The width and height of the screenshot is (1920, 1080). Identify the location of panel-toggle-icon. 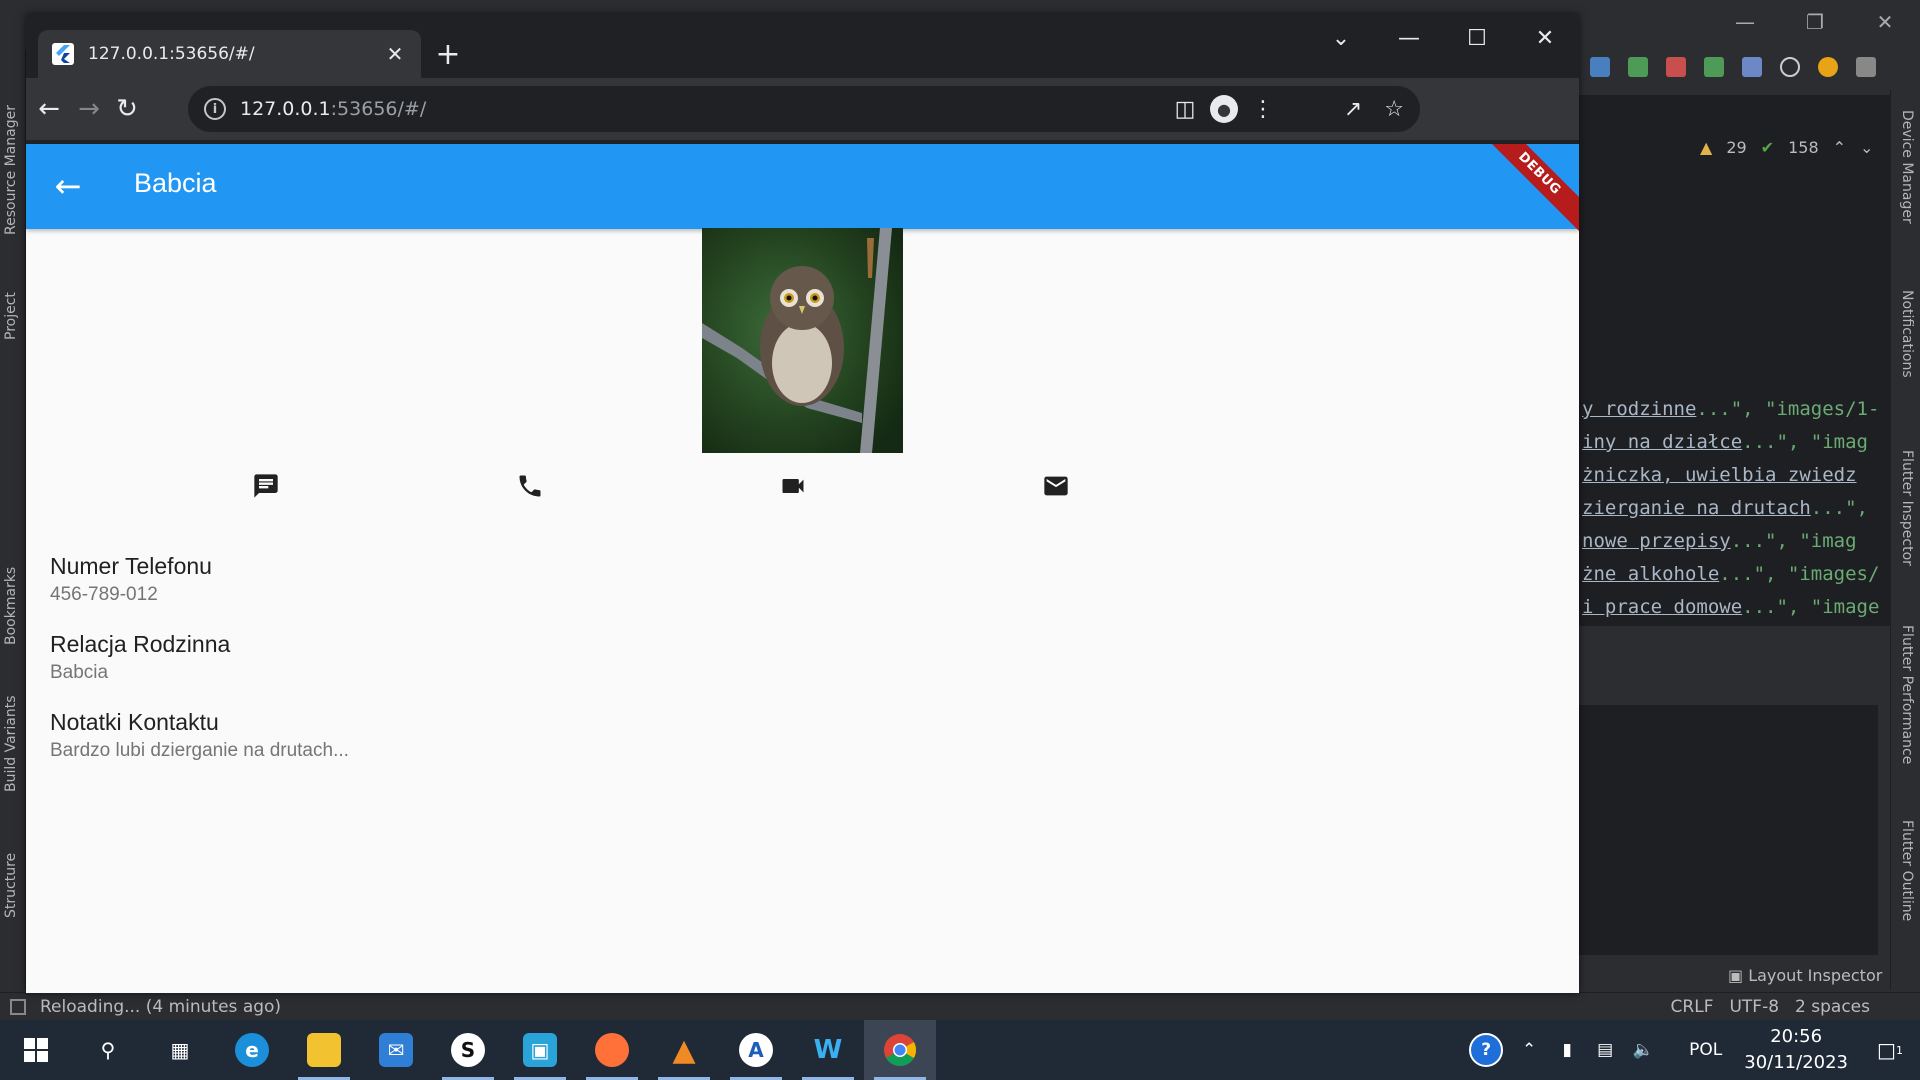
(18, 1007).